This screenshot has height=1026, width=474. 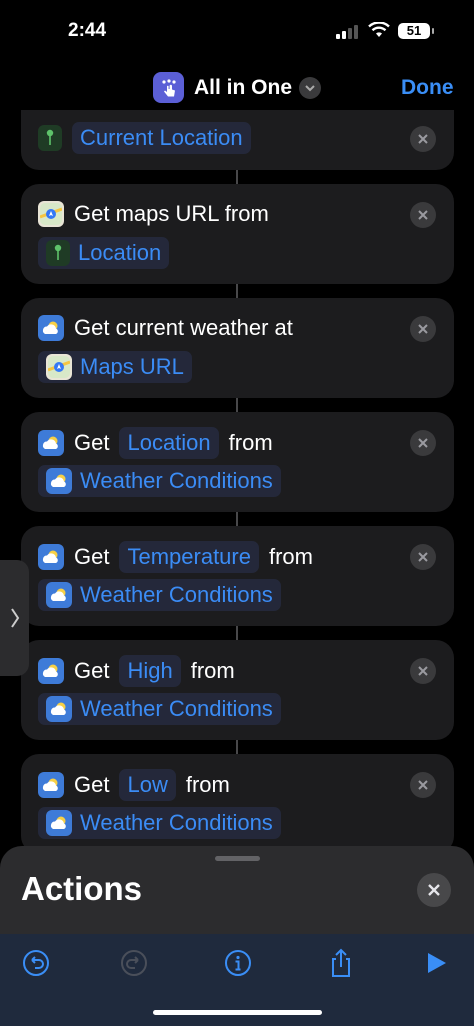 What do you see at coordinates (169, 443) in the screenshot?
I see `property-token: Location` at bounding box center [169, 443].